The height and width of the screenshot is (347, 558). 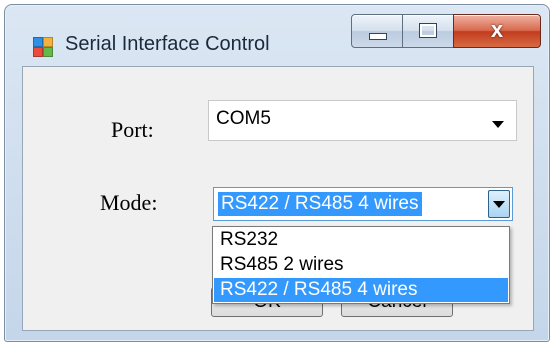 I want to click on maximize-icon, so click(x=428, y=30).